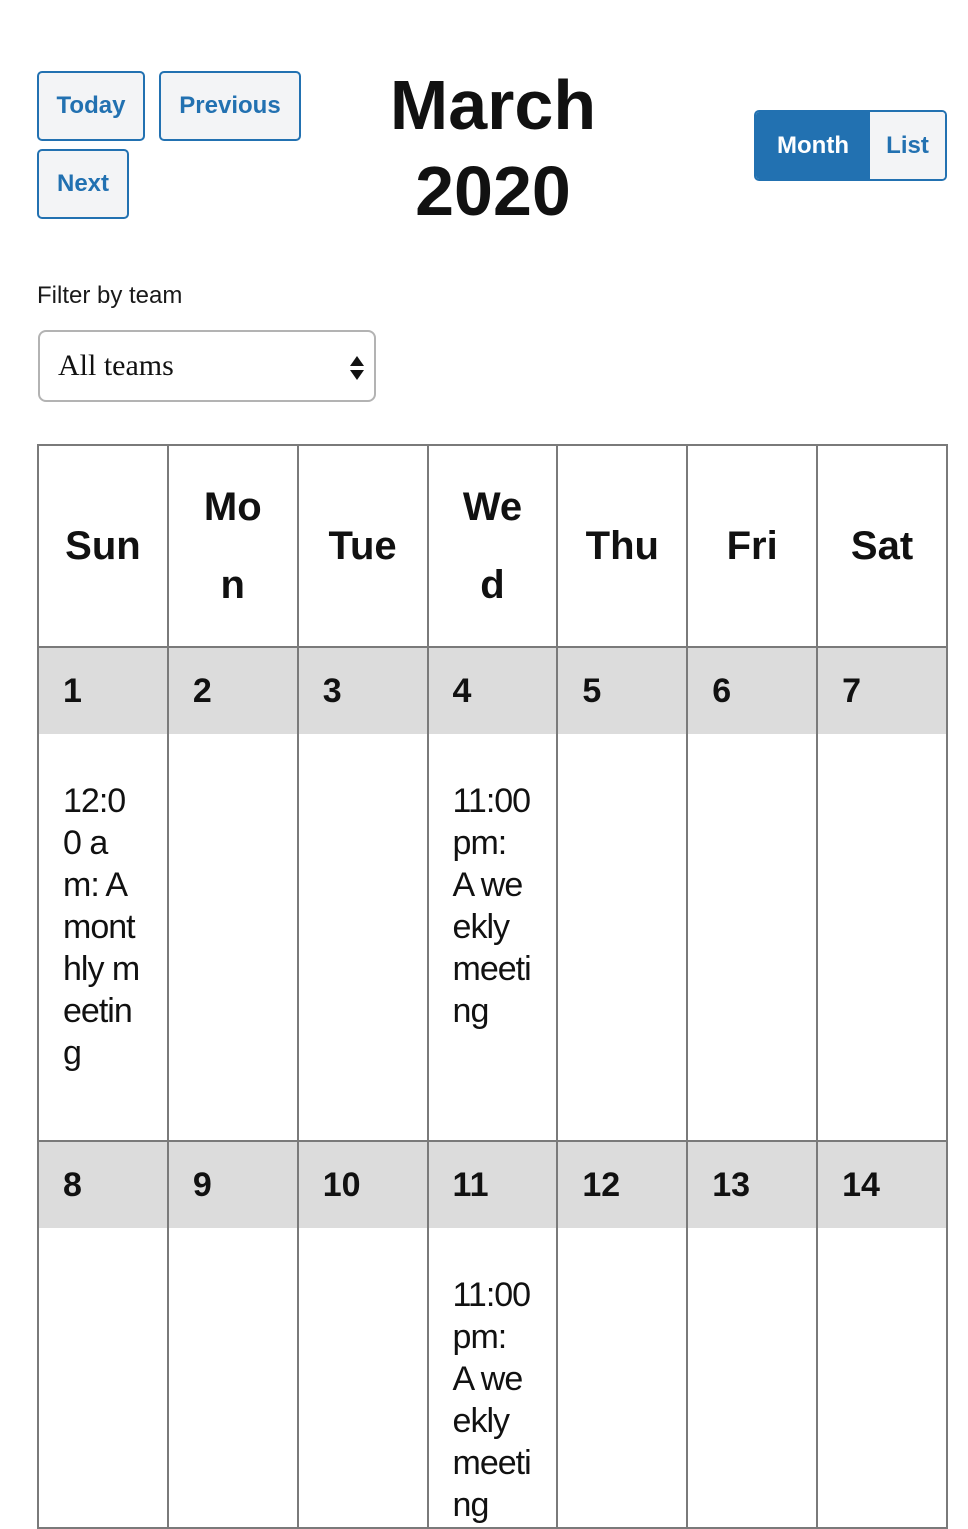 The height and width of the screenshot is (1529, 968). I want to click on today-button: Today, so click(91, 106).